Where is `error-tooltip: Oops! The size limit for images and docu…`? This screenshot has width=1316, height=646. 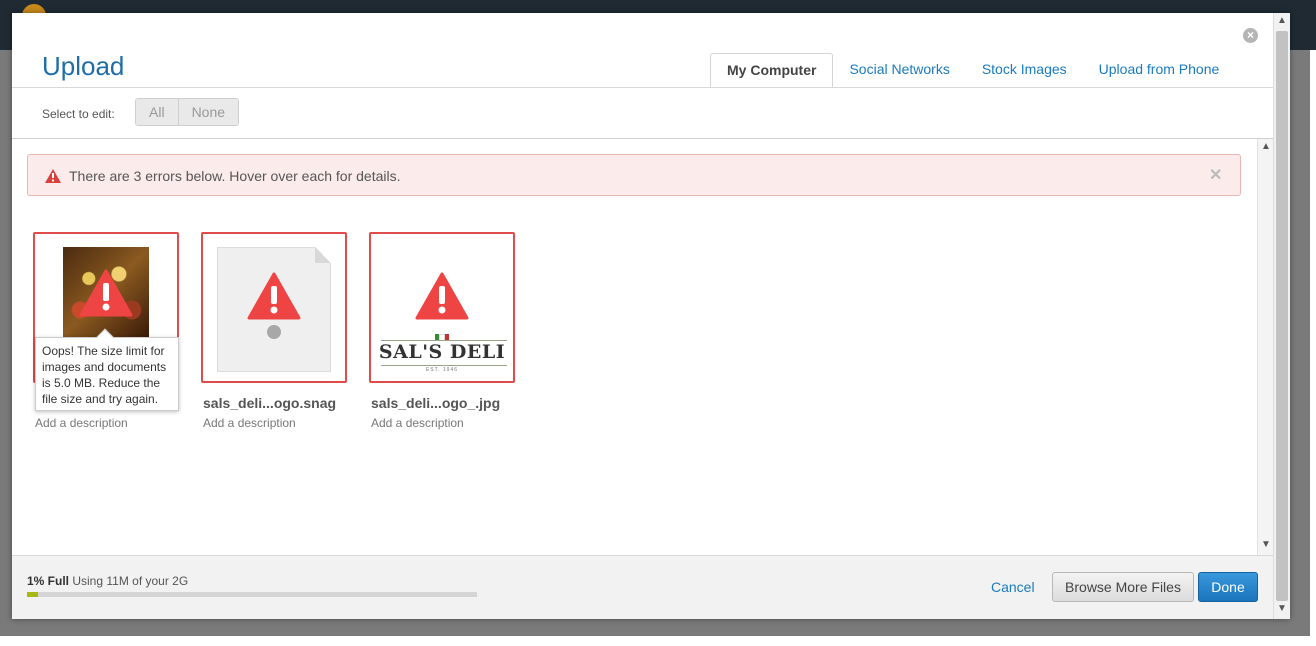 error-tooltip: Oops! The size limit for images and docu… is located at coordinates (107, 369).